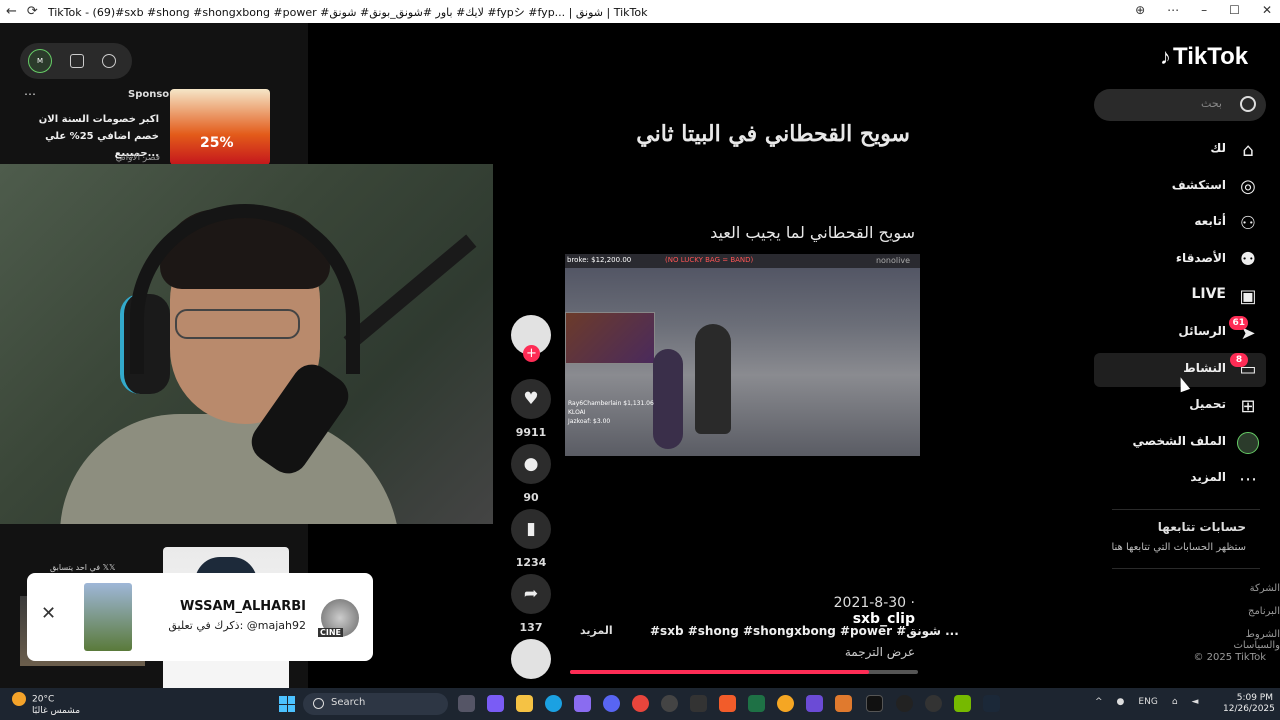 This screenshot has width=1280, height=720. What do you see at coordinates (375, 704) in the screenshot?
I see `taskbar-search: Search` at bounding box center [375, 704].